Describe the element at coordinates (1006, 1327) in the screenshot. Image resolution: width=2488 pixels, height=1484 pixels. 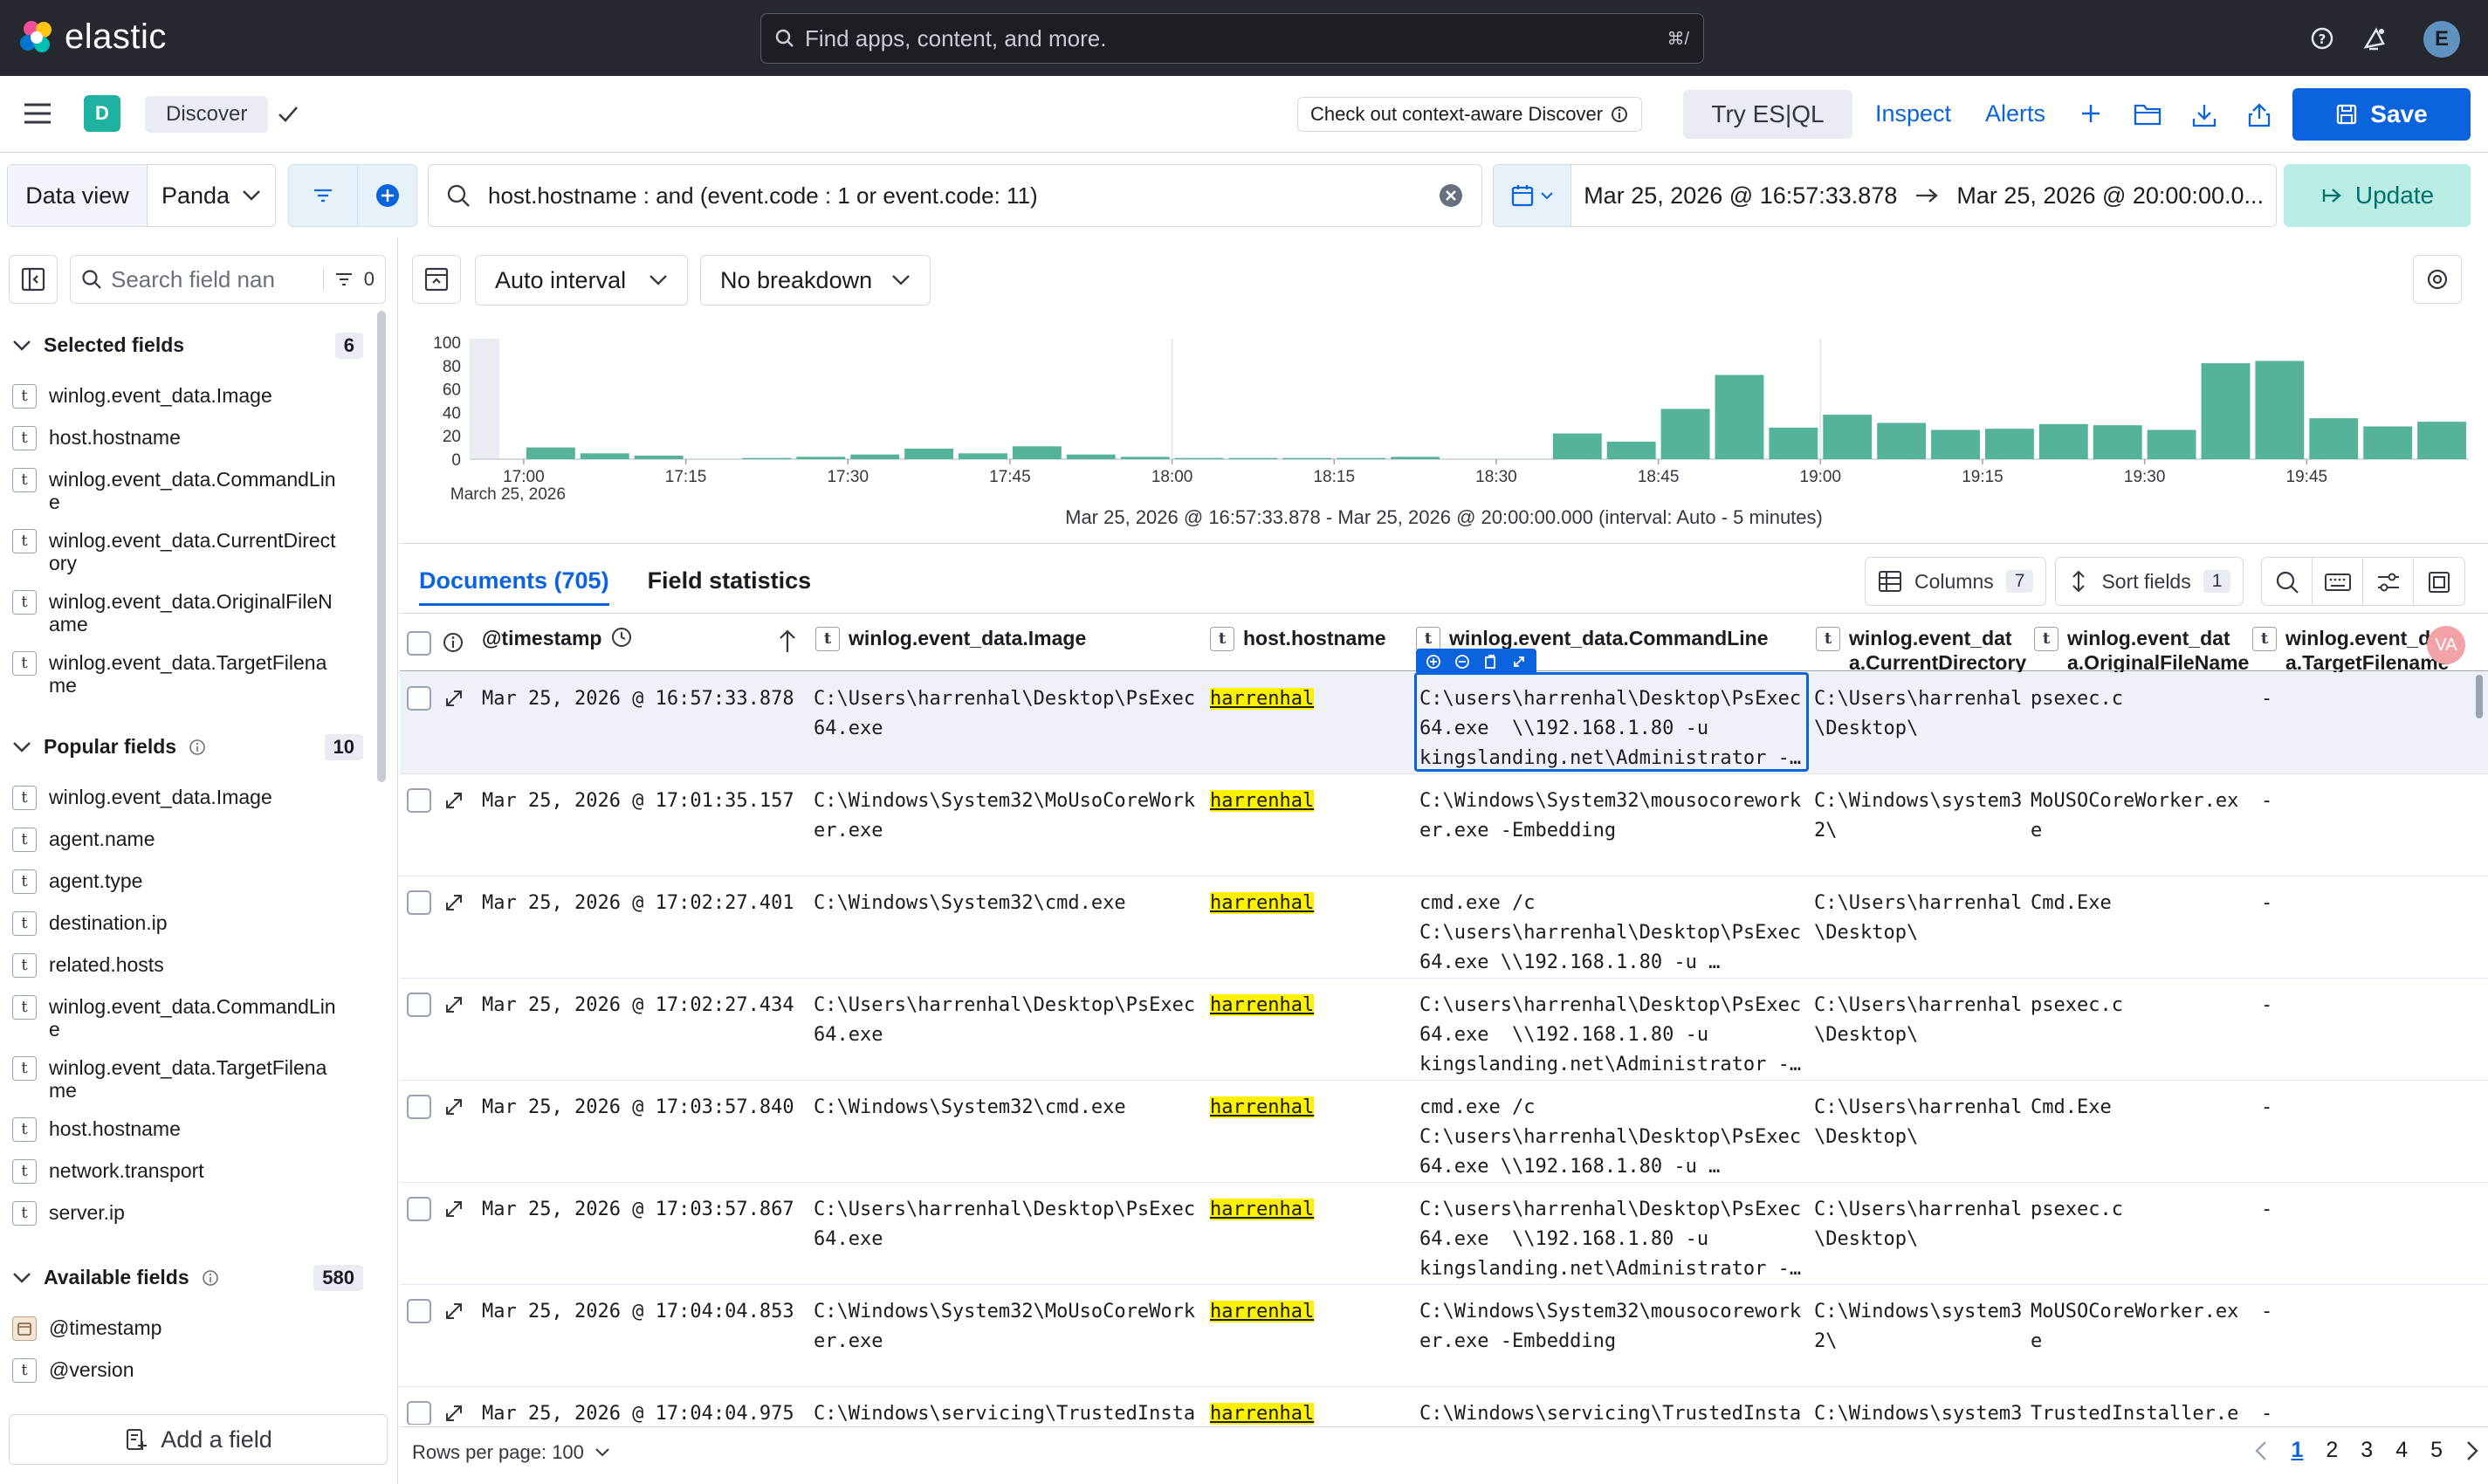
I see `cell-image: C:\Windows\System32\MoUsoCoreWork er.exe` at that location.